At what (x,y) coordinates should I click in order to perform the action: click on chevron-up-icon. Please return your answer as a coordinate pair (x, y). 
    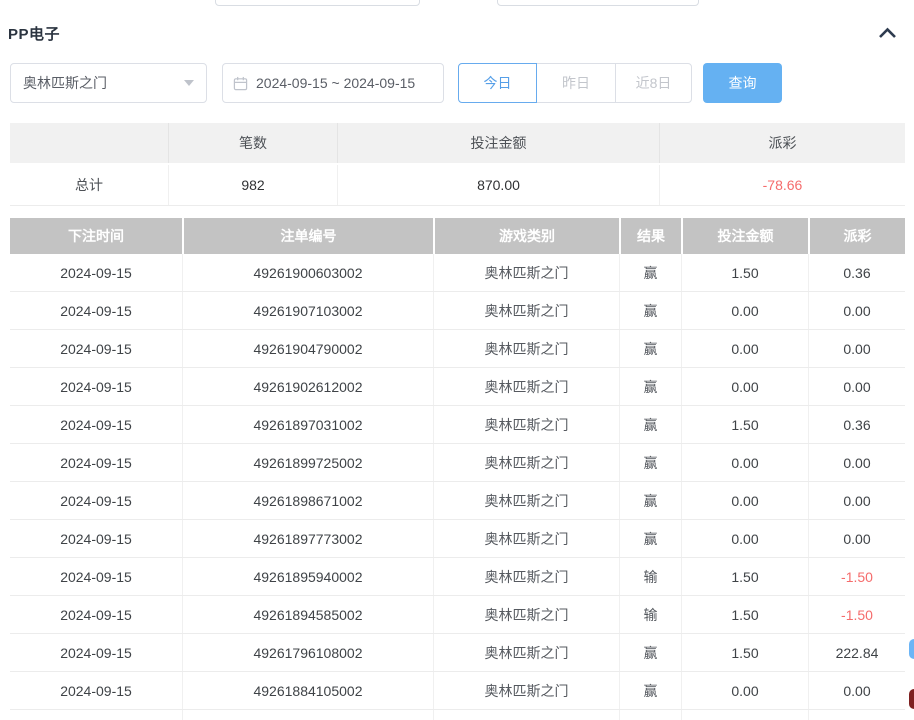
    Looking at the image, I should click on (887, 33).